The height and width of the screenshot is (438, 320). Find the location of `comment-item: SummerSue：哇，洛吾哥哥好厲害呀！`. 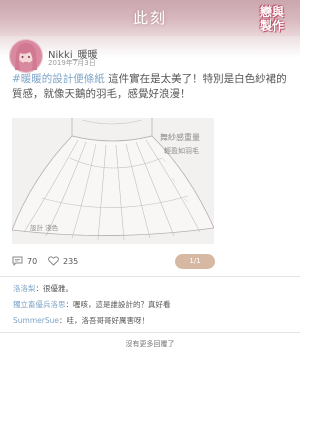

comment-item: SummerSue：哇，洛吾哥哥好厲害呀！ is located at coordinates (81, 320).